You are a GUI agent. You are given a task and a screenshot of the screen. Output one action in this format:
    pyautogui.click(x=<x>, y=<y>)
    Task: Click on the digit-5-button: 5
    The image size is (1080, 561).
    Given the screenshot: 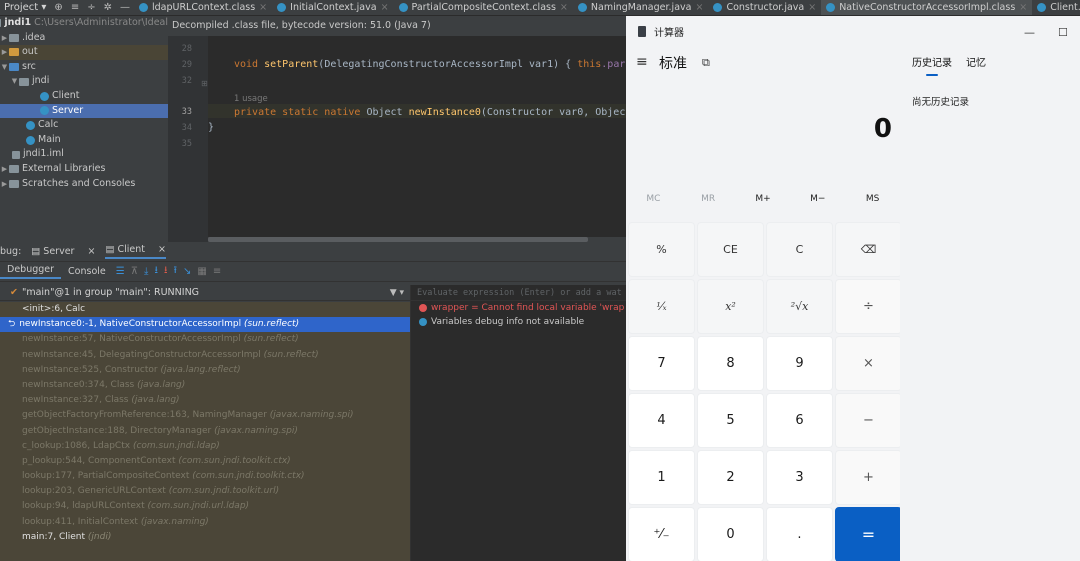 What is the action you would take?
    pyautogui.click(x=730, y=420)
    